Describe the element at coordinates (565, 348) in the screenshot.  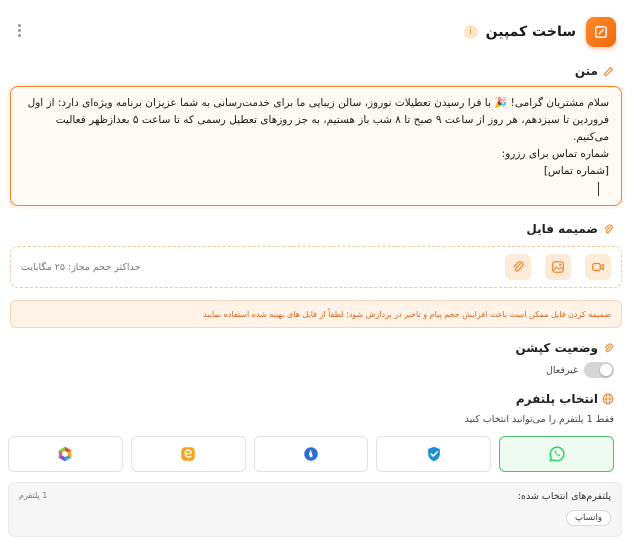
I see `caption-label: وضعیت کپشن` at that location.